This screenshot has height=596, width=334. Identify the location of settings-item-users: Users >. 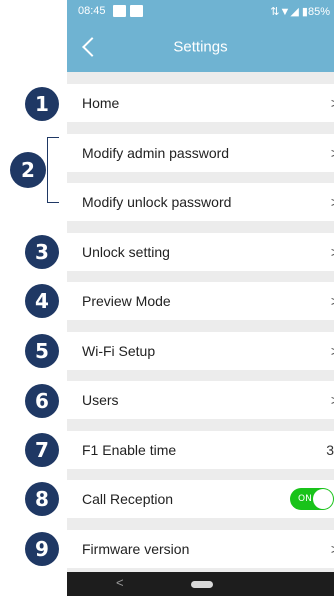
(200, 400).